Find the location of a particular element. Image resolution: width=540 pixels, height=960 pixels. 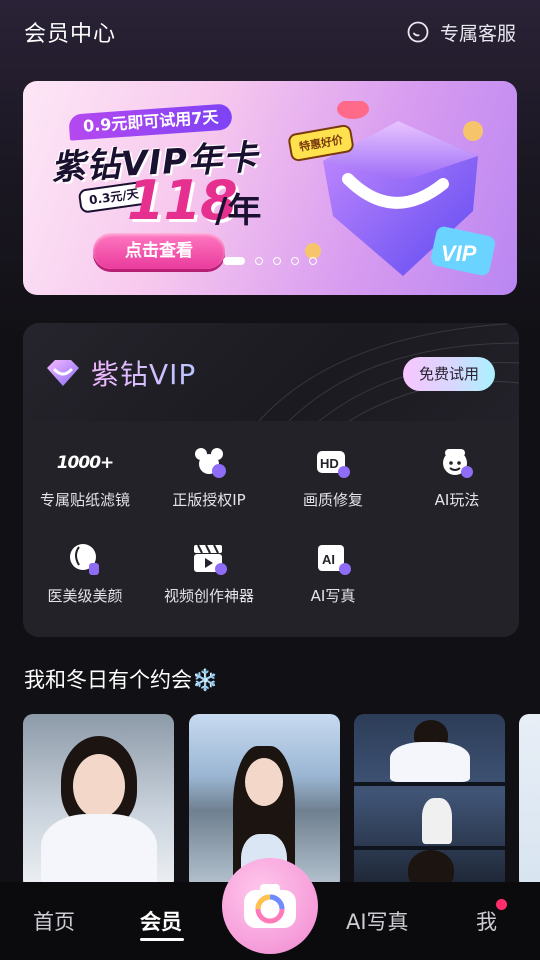

camera-button is located at coordinates (270, 906).